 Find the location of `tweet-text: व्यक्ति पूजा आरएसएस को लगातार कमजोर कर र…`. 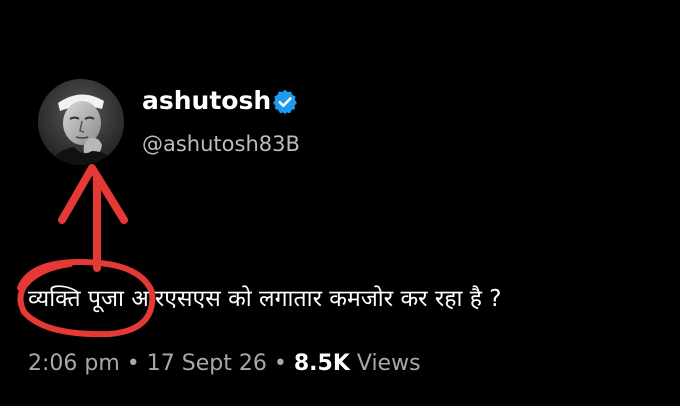

tweet-text: व्यक्ति पूजा आरएसएस को लगातार कमजोर कर र… is located at coordinates (264, 297).